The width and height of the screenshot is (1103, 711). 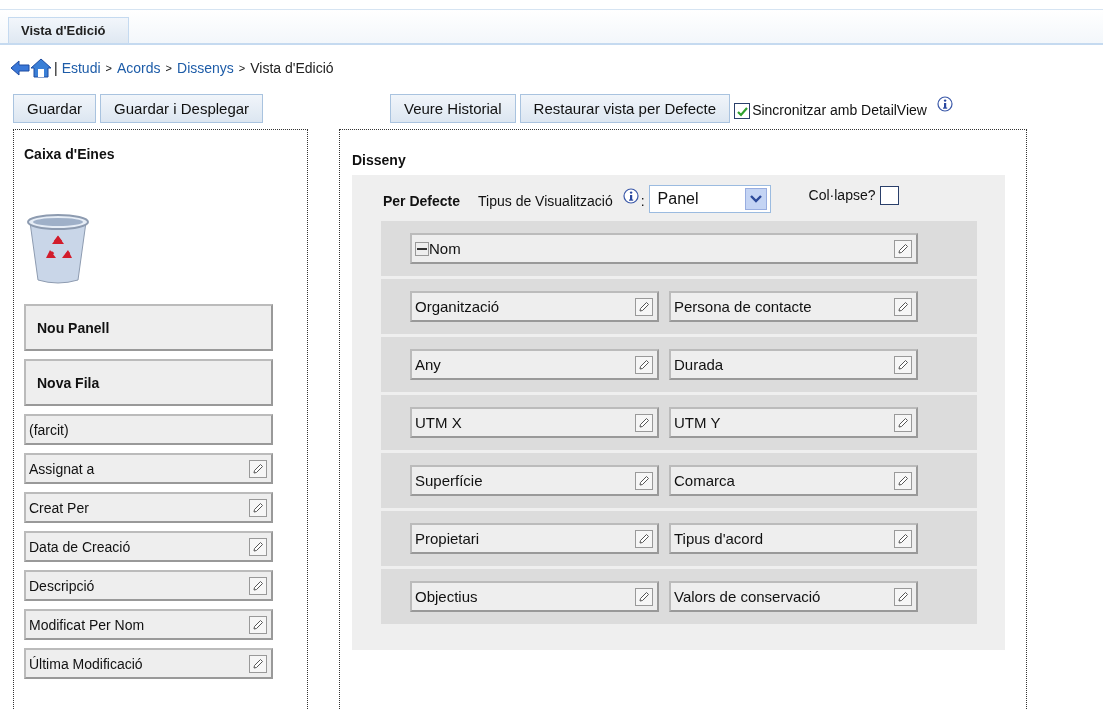 I want to click on back-arrow-icon, so click(x=20, y=68).